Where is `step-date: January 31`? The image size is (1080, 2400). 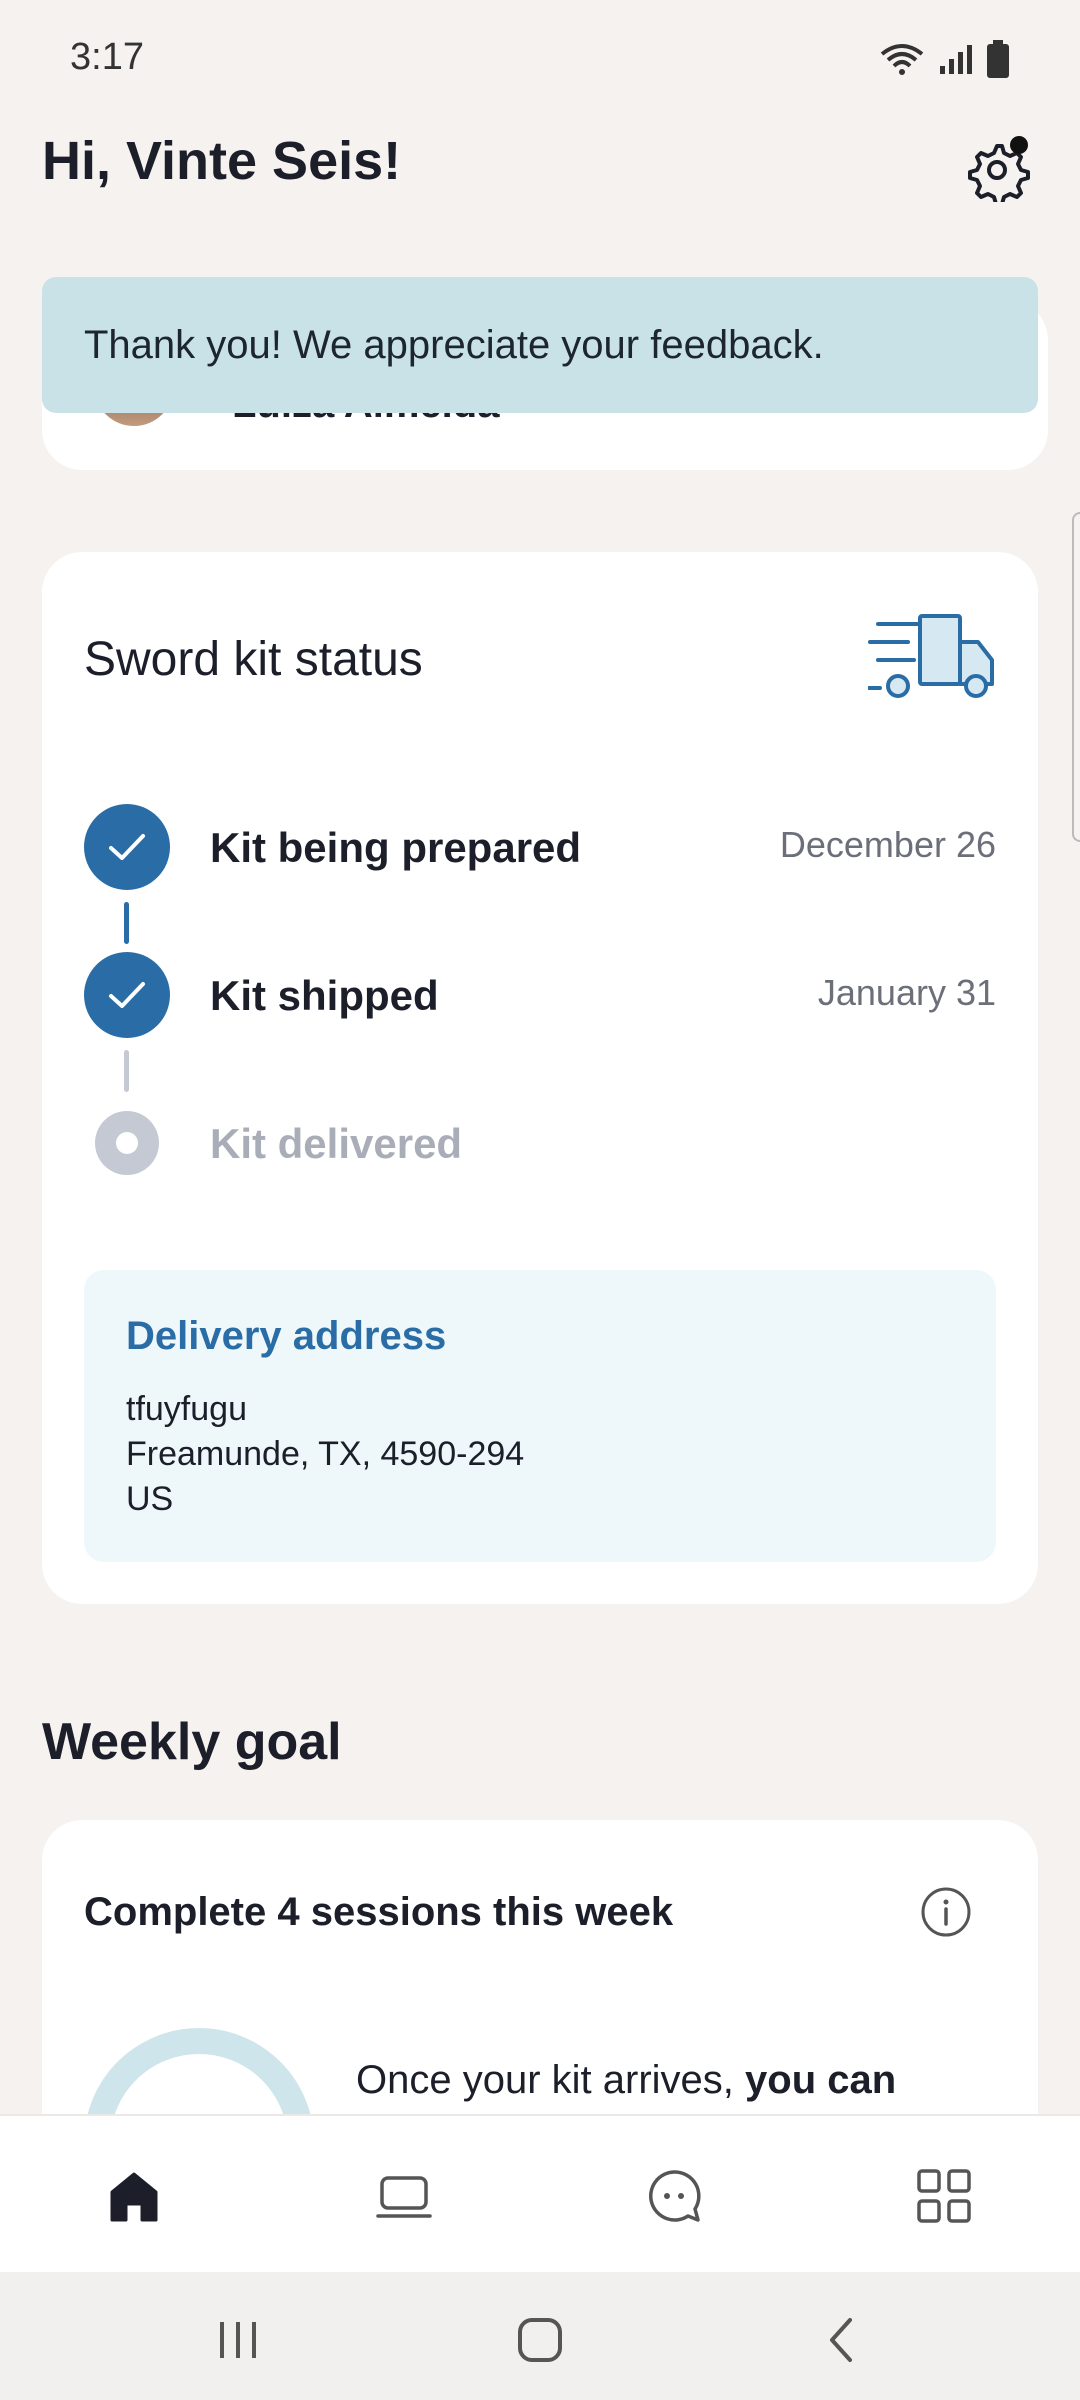
step-date: January 31 is located at coordinates (906, 992).